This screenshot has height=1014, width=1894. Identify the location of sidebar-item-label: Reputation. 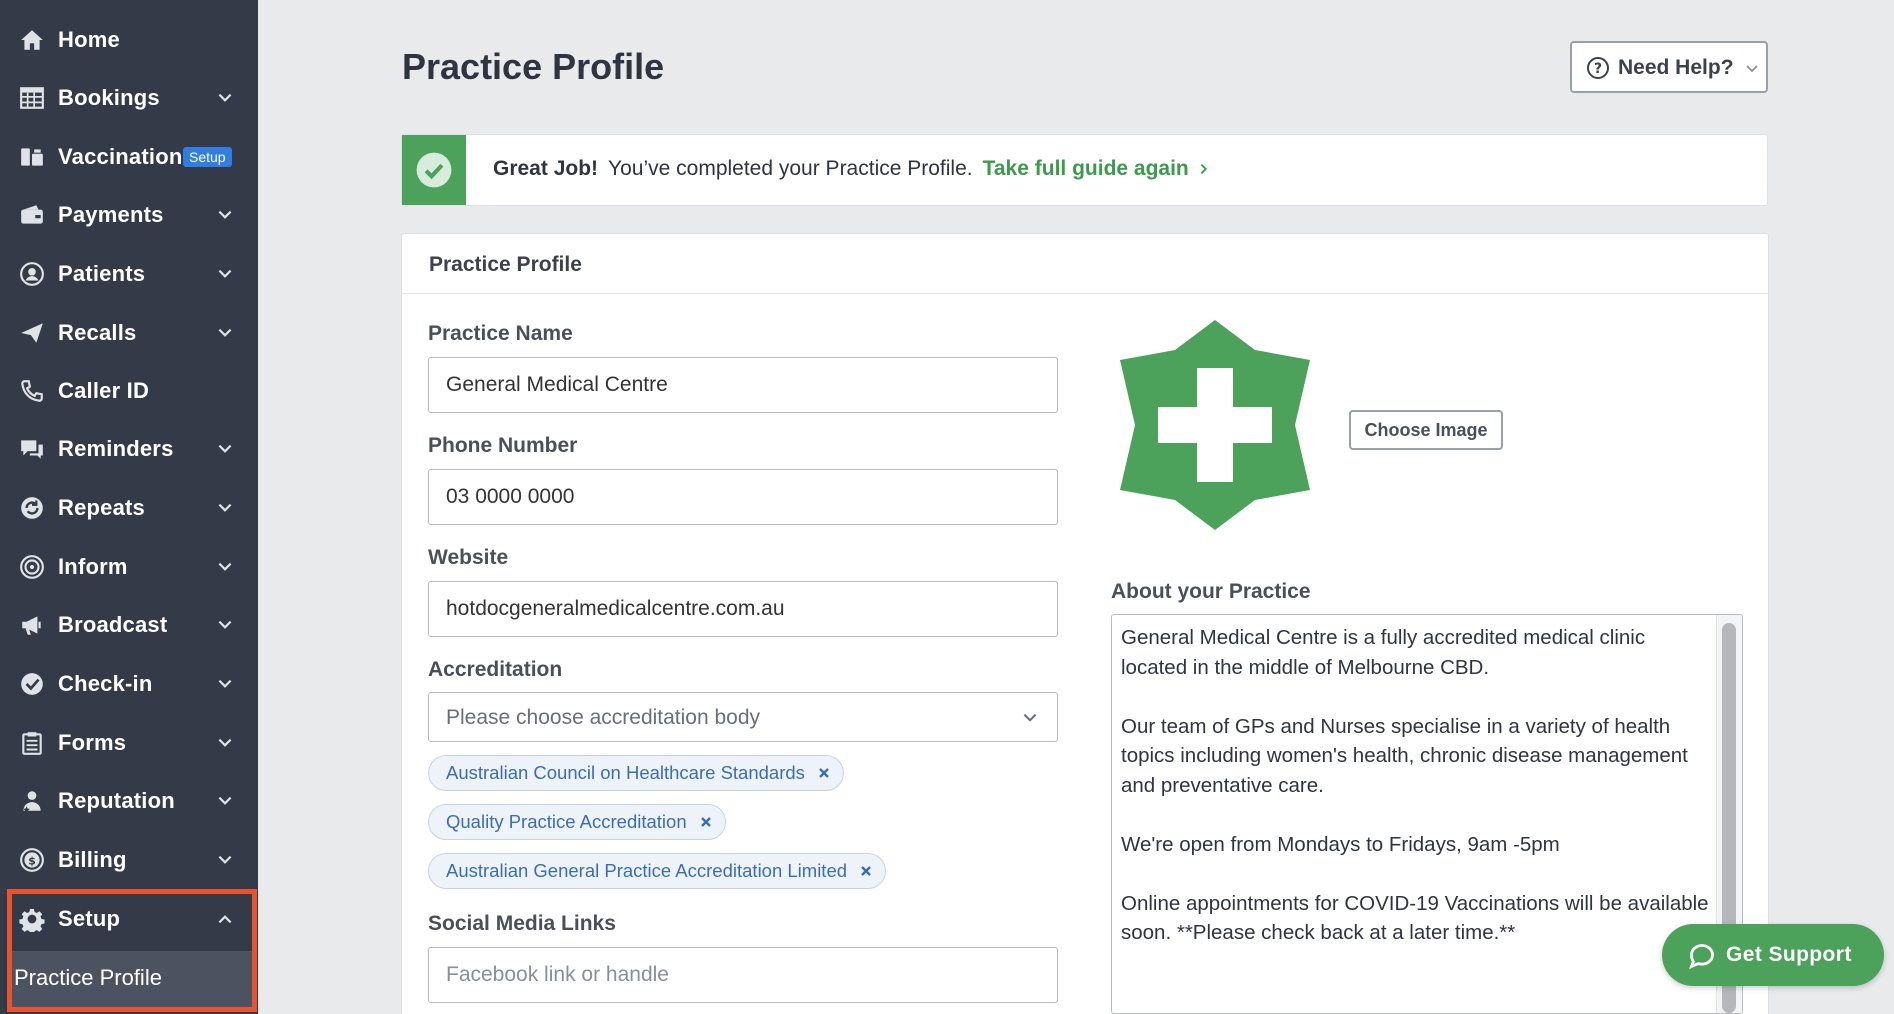
(116, 800).